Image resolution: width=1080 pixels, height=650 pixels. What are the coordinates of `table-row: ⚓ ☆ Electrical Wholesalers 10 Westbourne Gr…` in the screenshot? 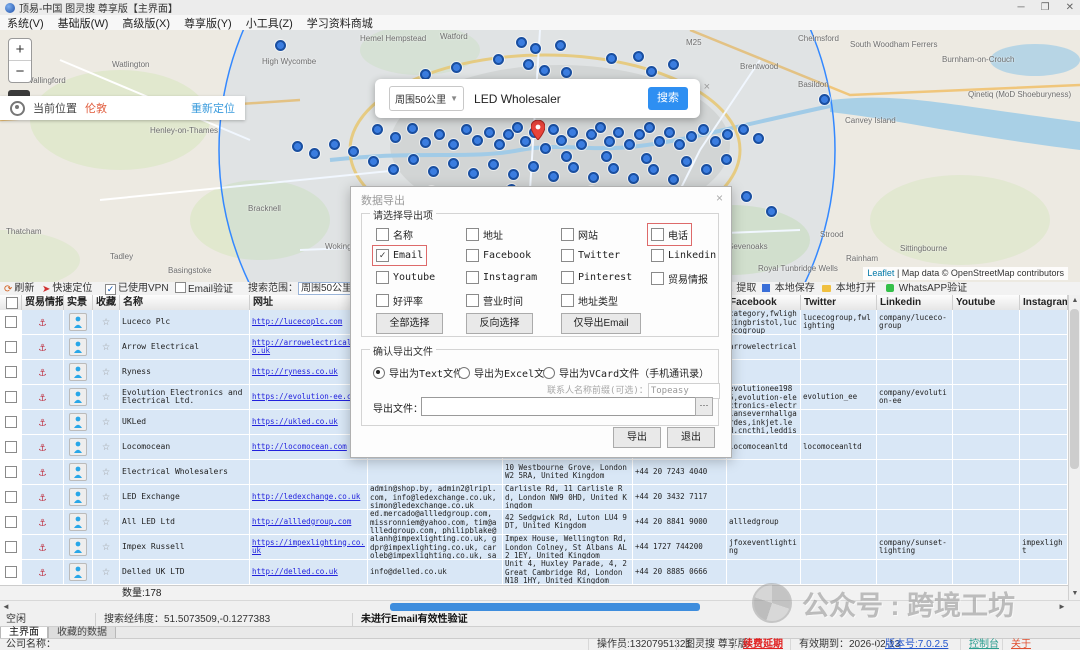 It's located at (534, 472).